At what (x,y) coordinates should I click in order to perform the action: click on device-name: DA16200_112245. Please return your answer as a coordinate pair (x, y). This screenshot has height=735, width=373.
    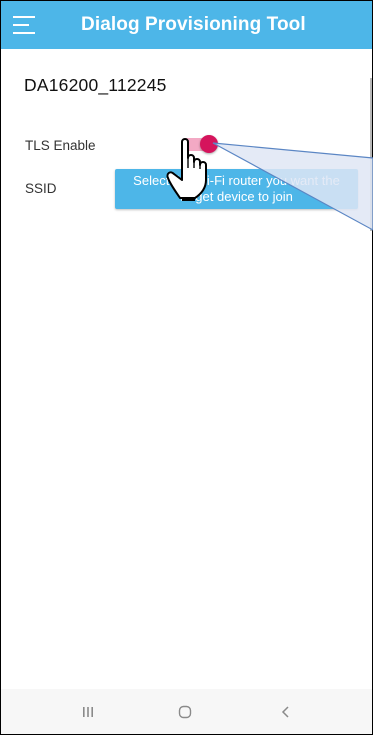
    Looking at the image, I should click on (95, 85).